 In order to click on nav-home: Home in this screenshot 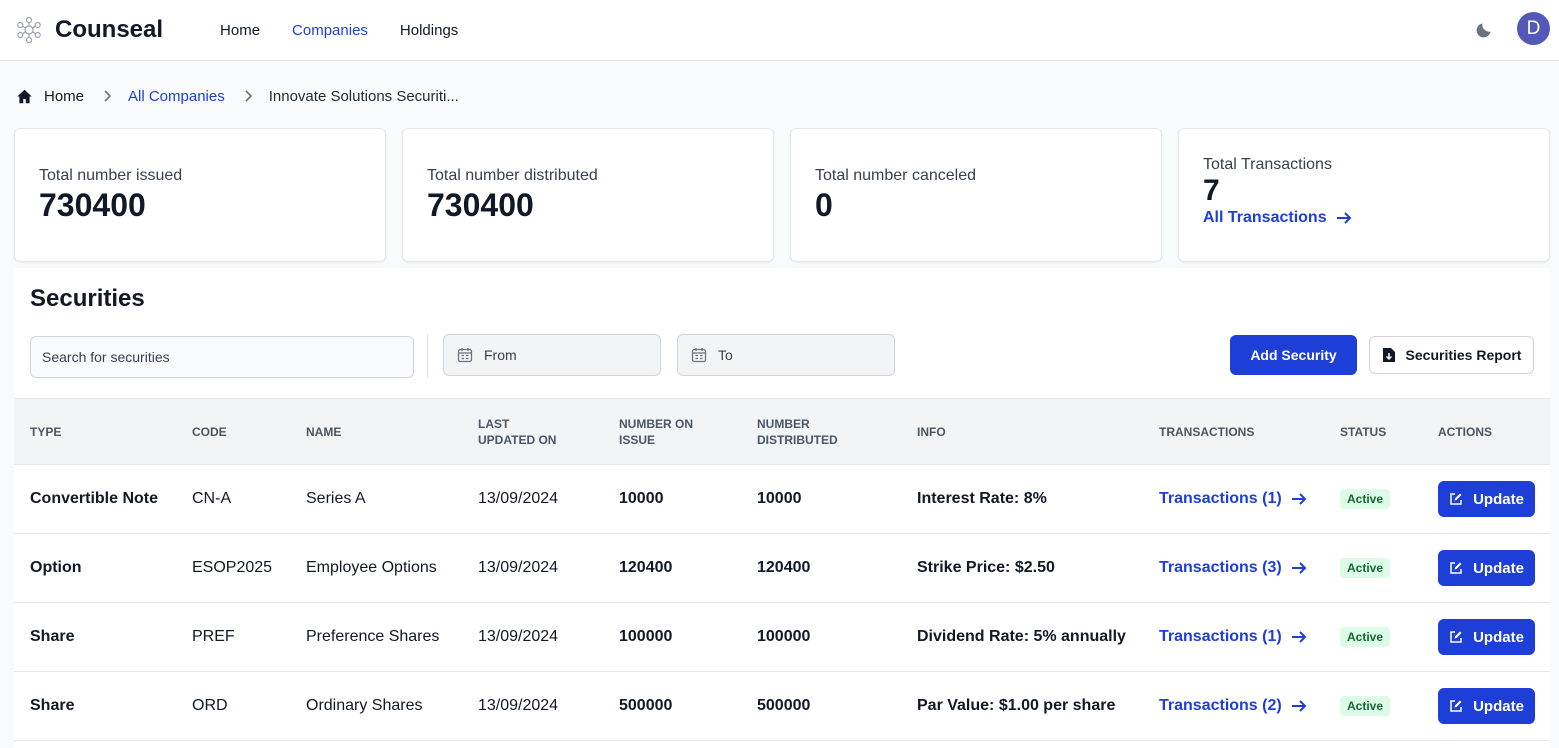, I will do `click(240, 30)`.